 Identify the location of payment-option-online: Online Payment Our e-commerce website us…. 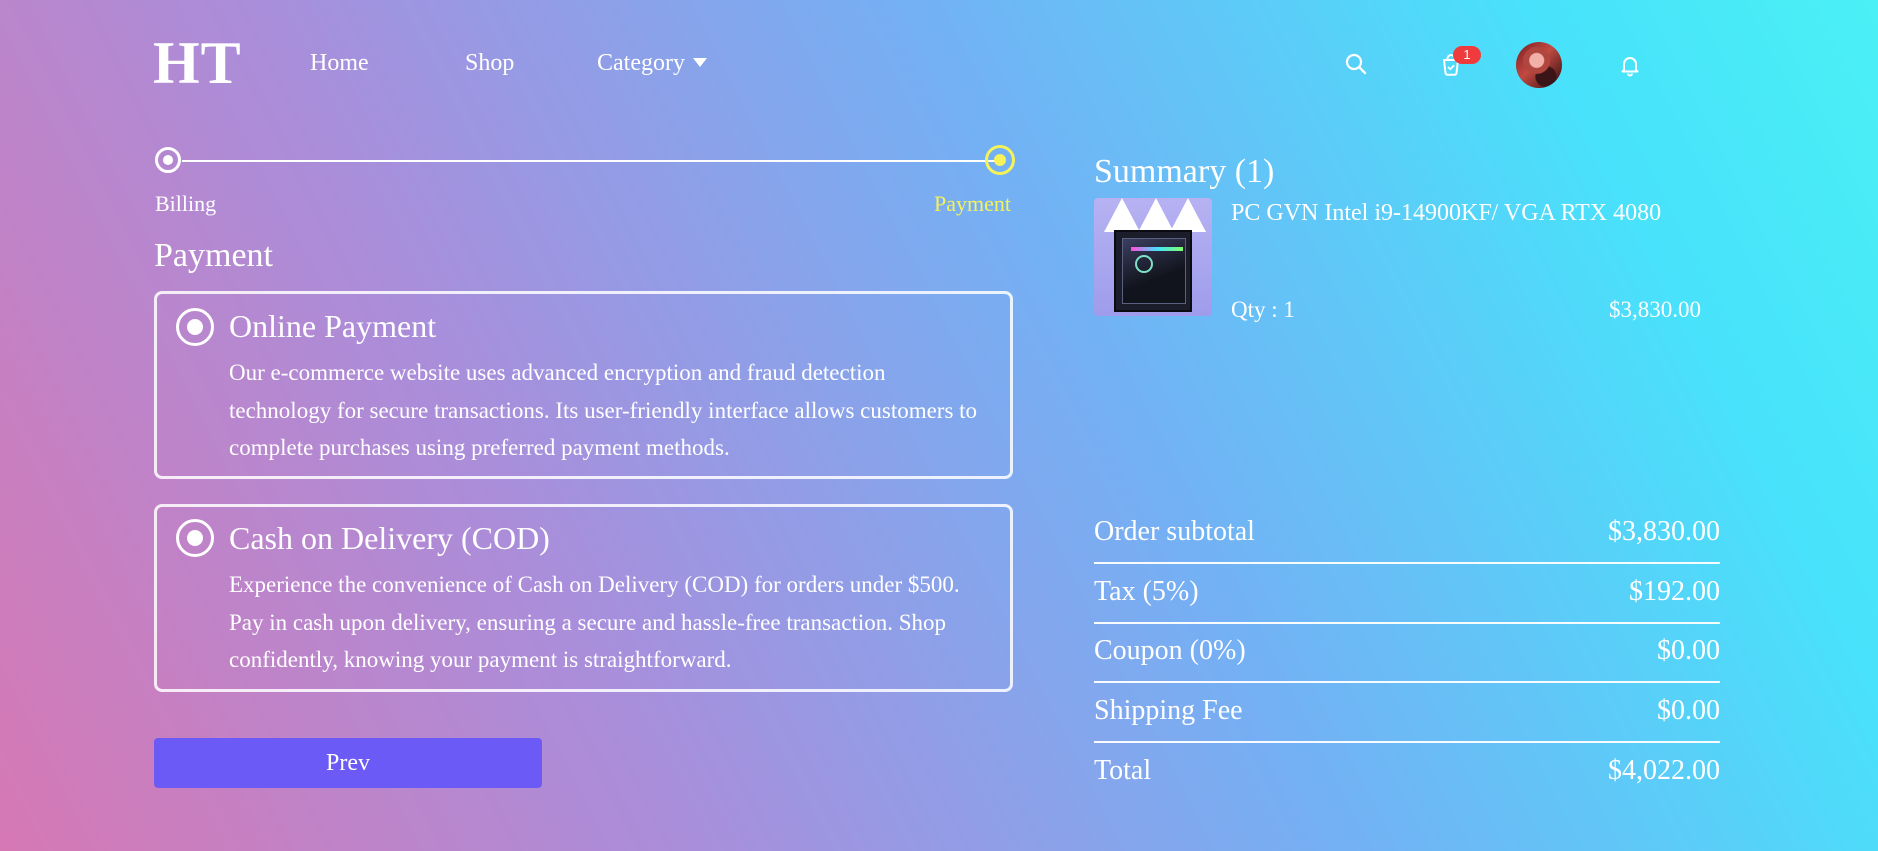
(583, 385).